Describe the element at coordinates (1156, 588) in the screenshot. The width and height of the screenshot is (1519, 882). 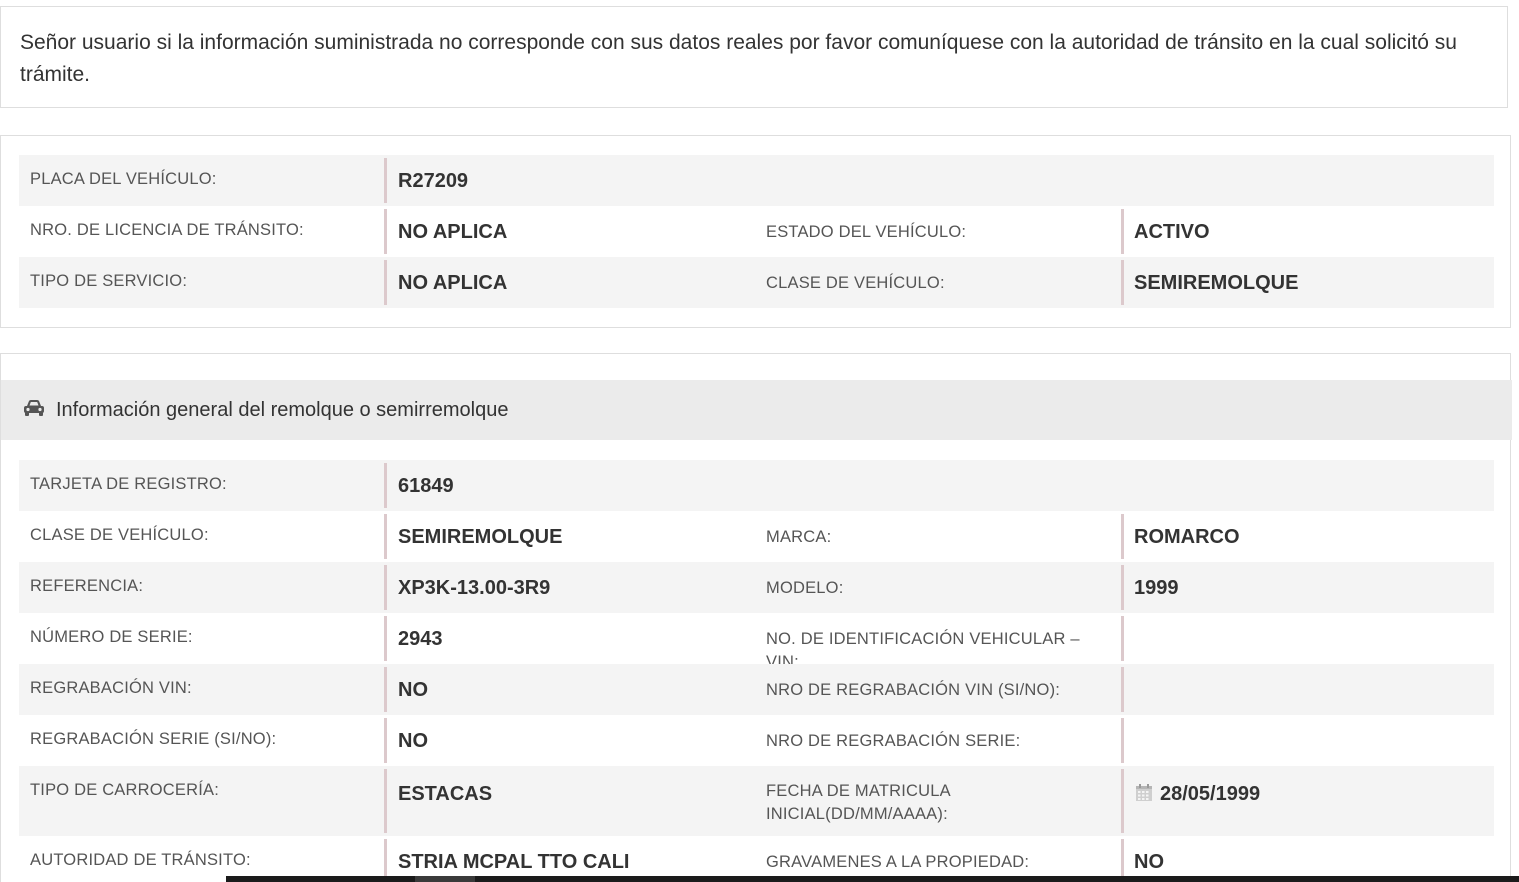
I see `field-value: 1999` at that location.